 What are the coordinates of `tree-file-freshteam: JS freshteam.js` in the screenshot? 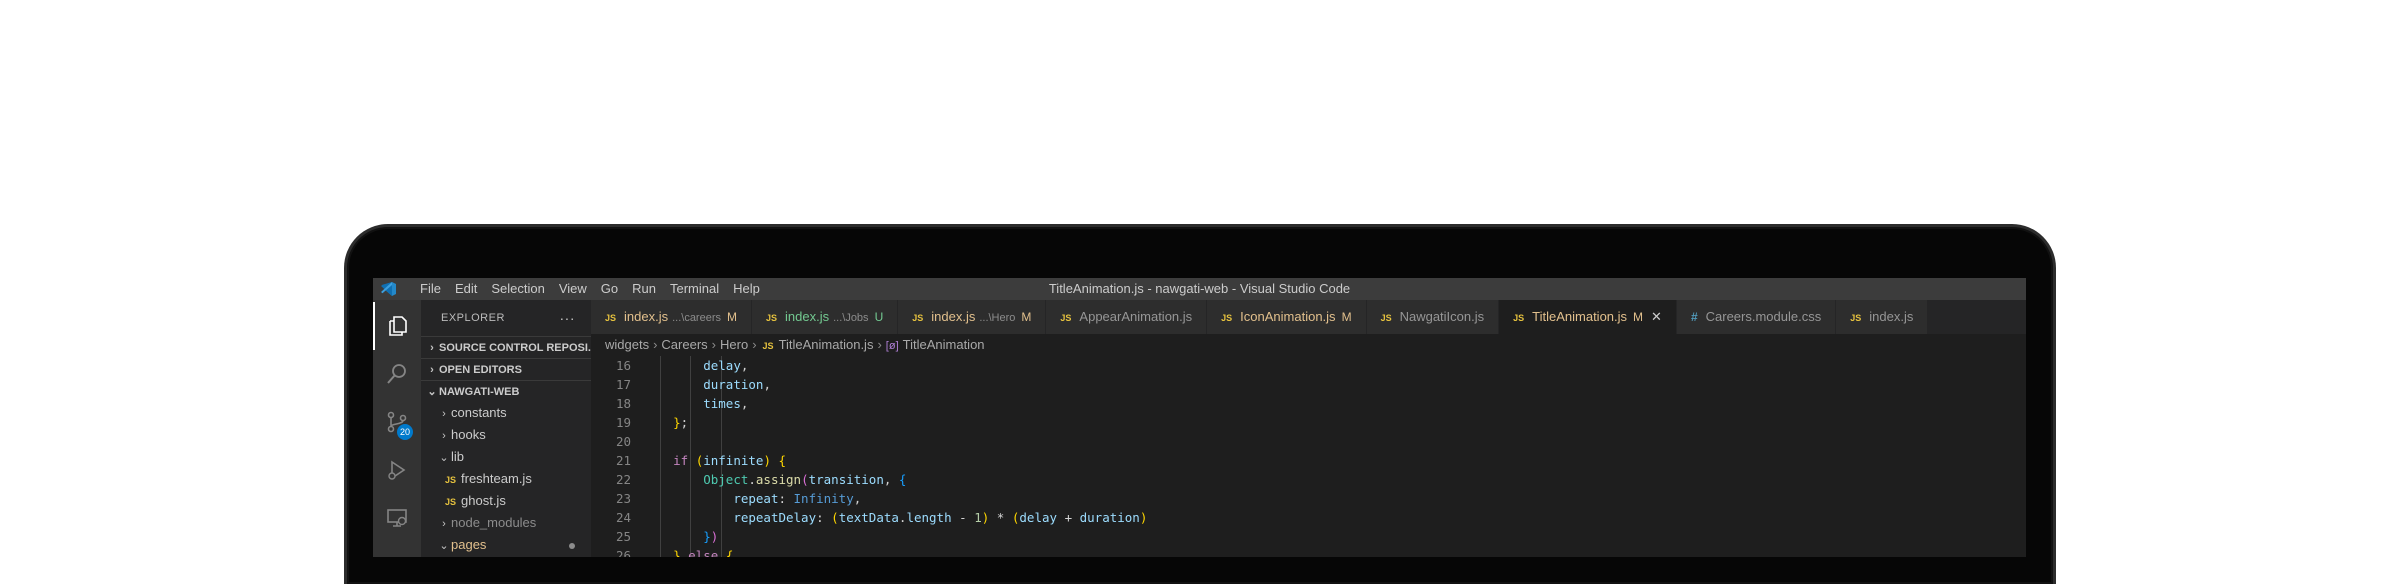 It's located at (506, 479).